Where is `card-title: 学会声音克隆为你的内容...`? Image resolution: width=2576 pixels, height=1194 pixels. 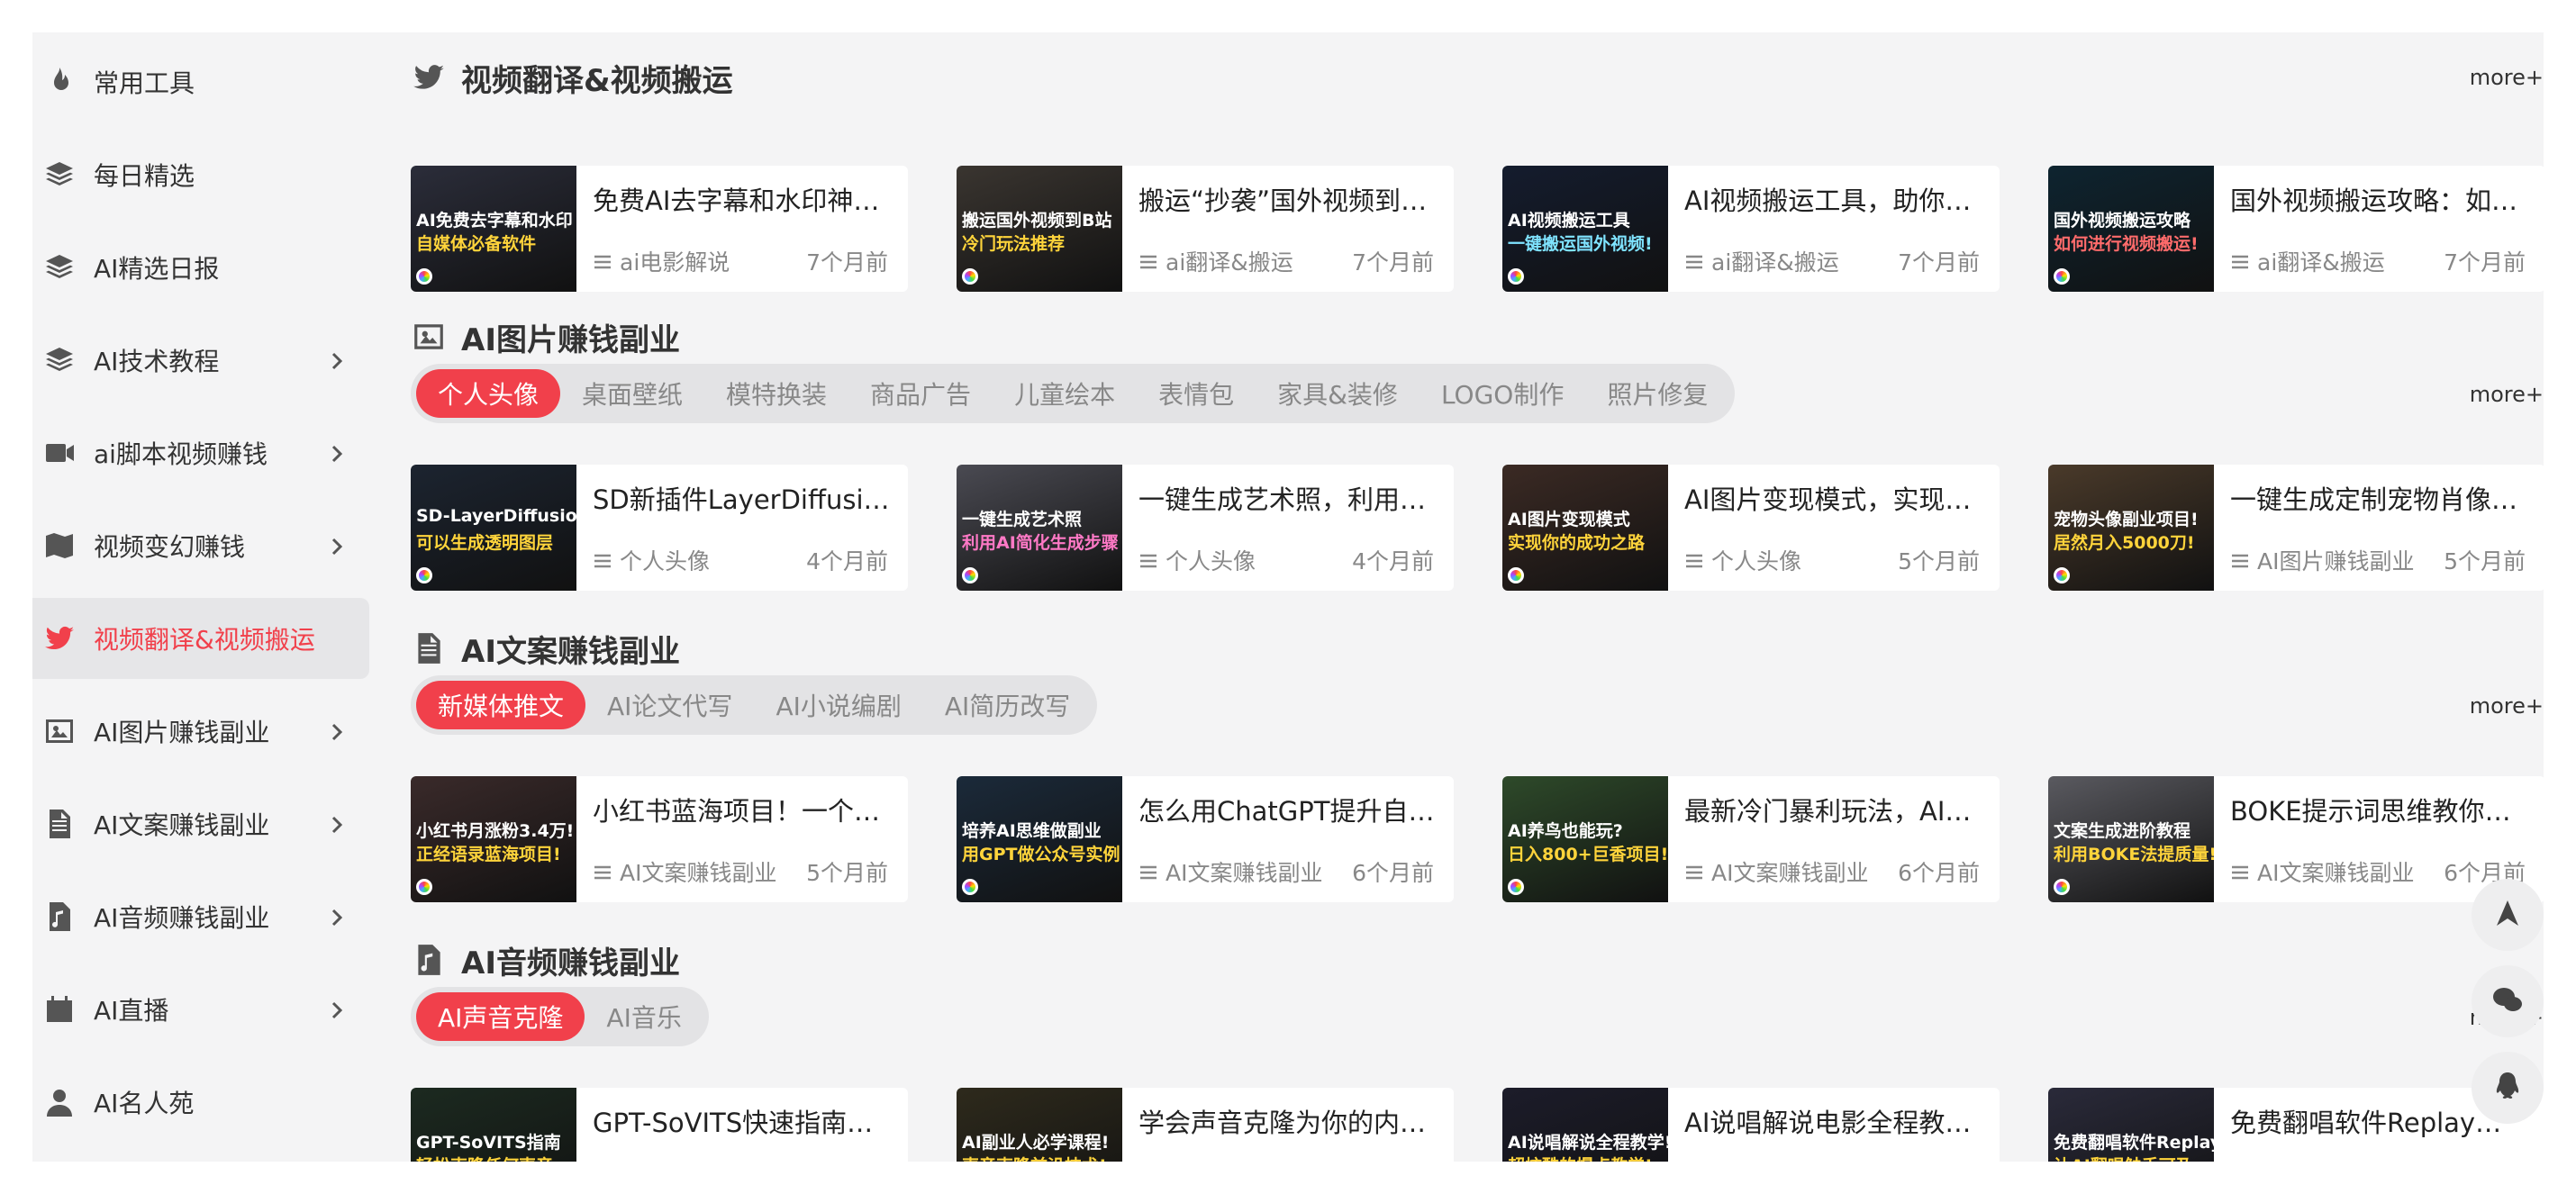
card-title: 学会声音克隆为你的内容... is located at coordinates (1287, 1121).